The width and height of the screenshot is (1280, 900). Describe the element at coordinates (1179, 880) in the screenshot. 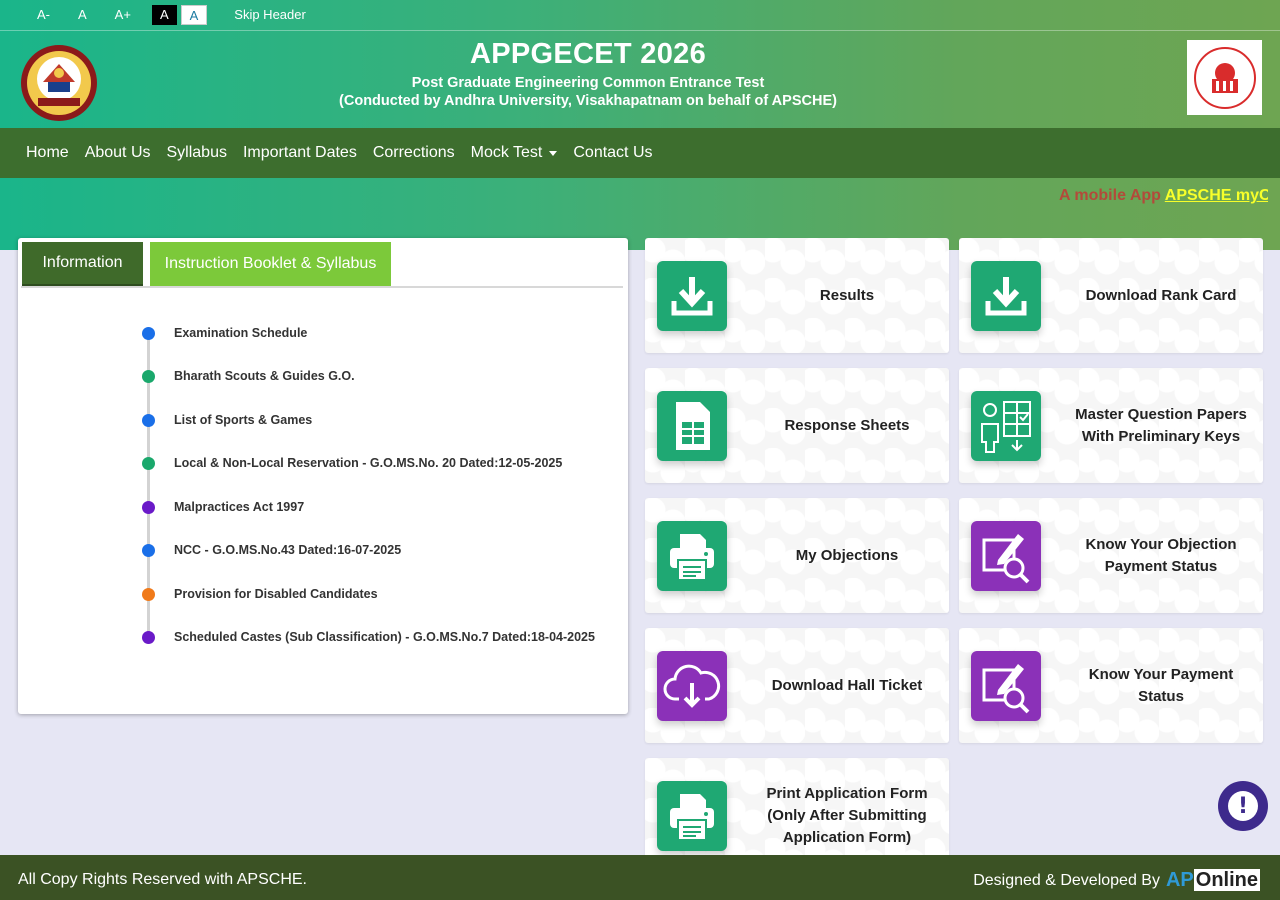

I see `aponline-logo-ap: AP` at that location.